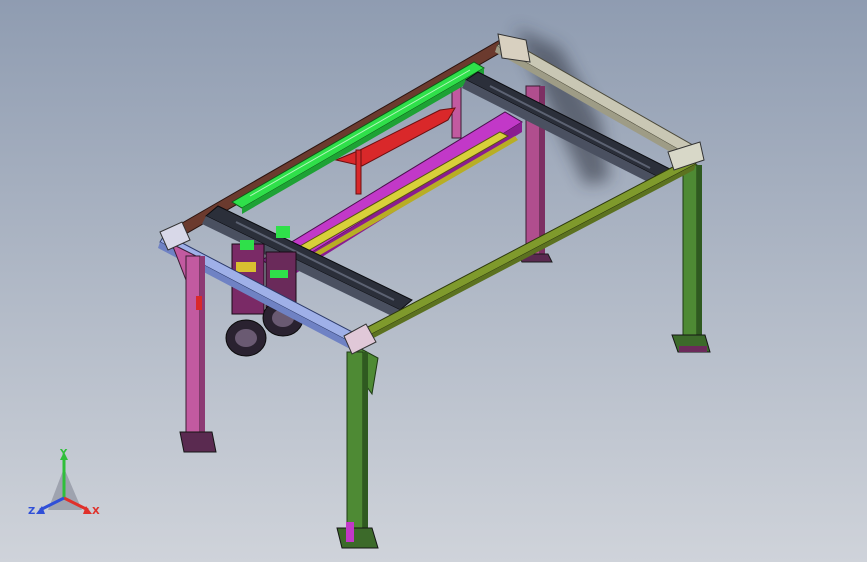 This screenshot has width=867, height=562. What do you see at coordinates (31, 511) in the screenshot?
I see `z-axis-label: Z` at bounding box center [31, 511].